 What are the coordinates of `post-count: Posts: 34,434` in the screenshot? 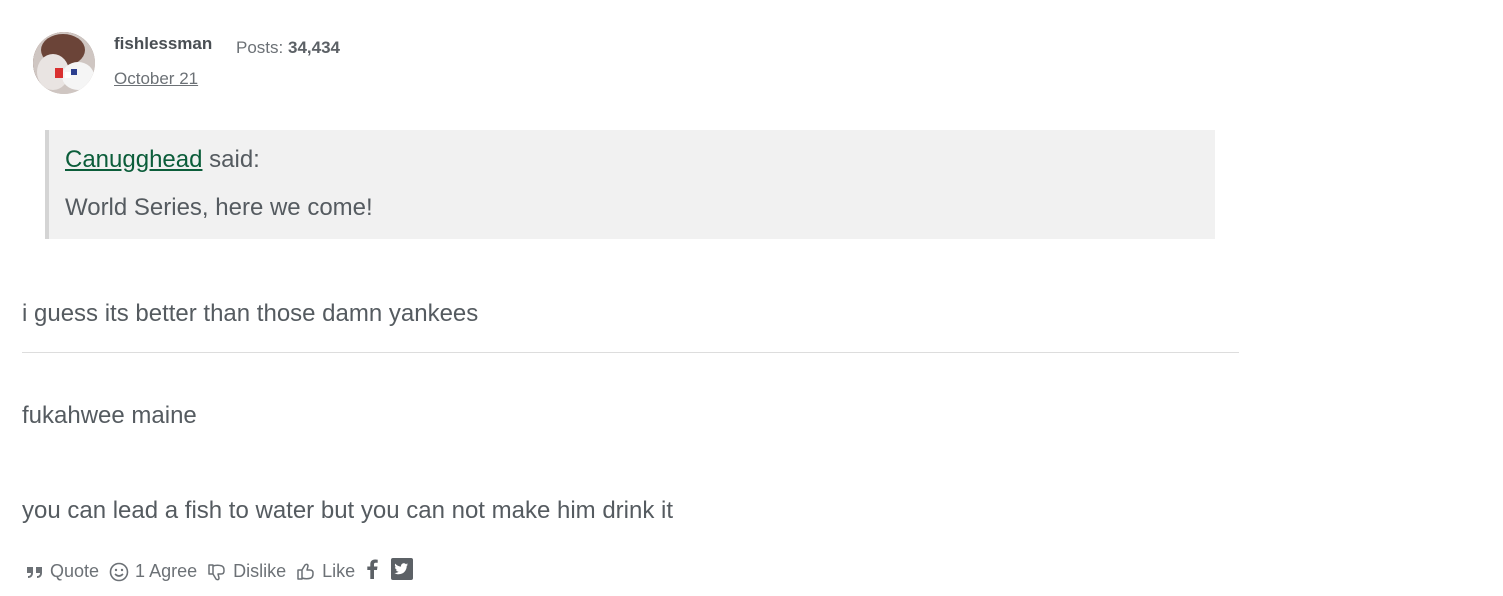 It's located at (288, 48).